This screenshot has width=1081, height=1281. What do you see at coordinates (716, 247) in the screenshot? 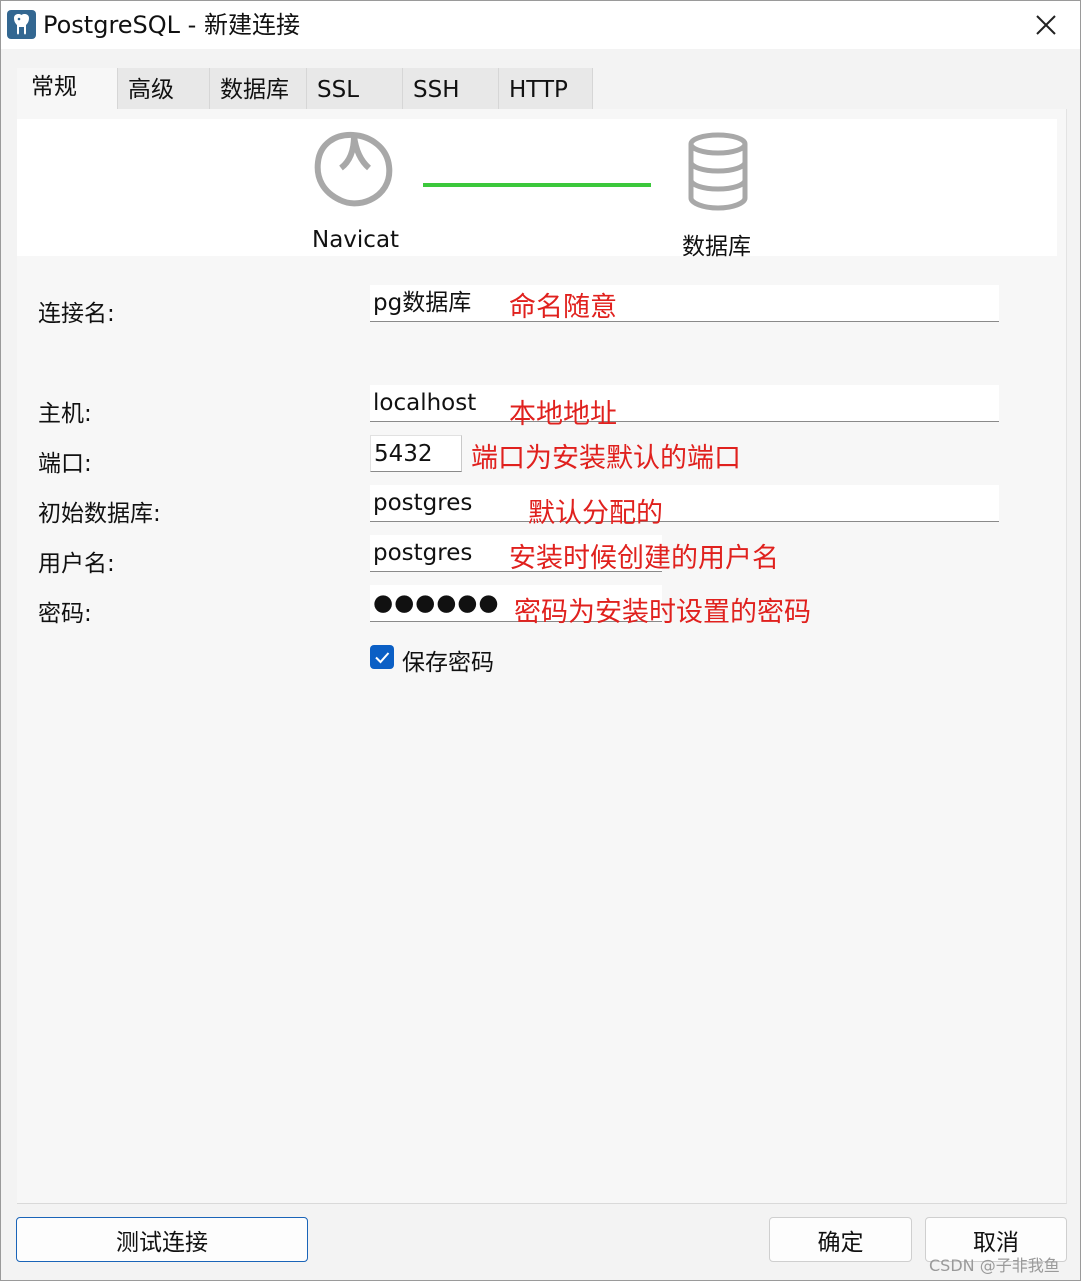
I see `database-label: 数据库` at bounding box center [716, 247].